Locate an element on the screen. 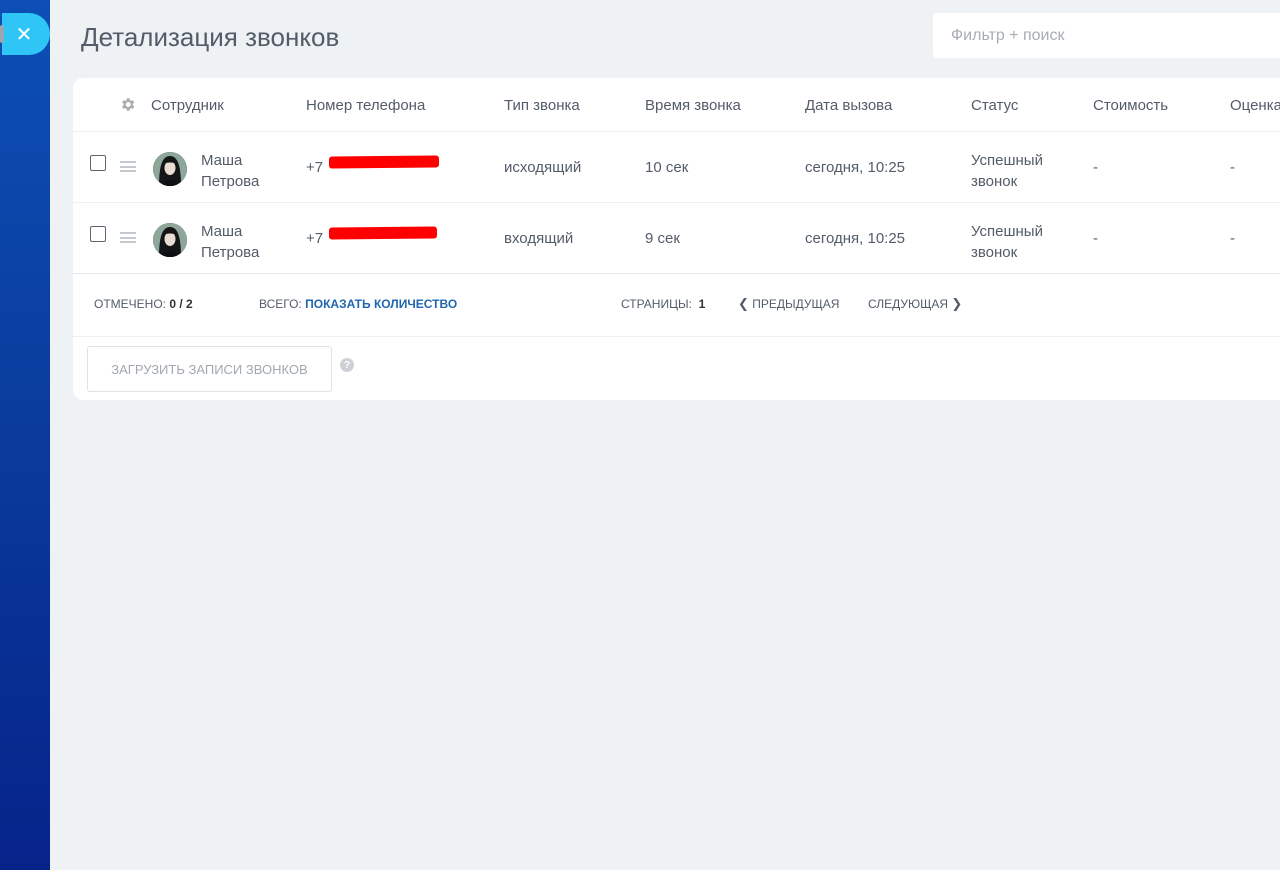 The image size is (1280, 870). selected-count: Отмечено: 0 / 2 is located at coordinates (143, 304).